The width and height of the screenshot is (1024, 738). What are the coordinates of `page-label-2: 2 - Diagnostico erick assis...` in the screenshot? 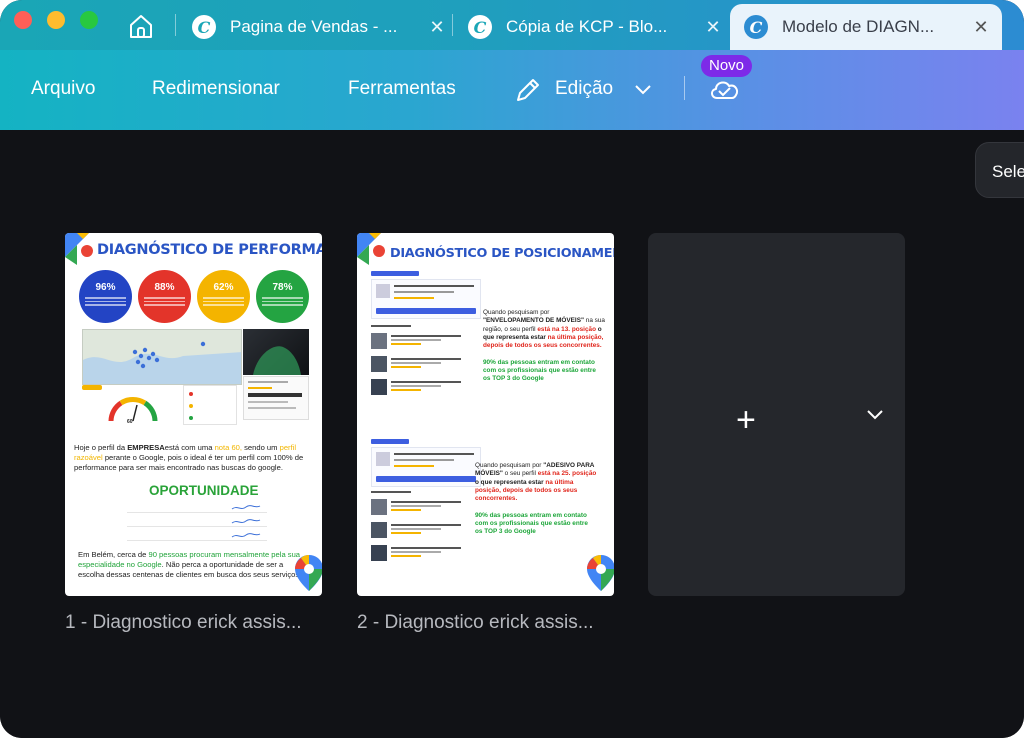 It's located at (487, 623).